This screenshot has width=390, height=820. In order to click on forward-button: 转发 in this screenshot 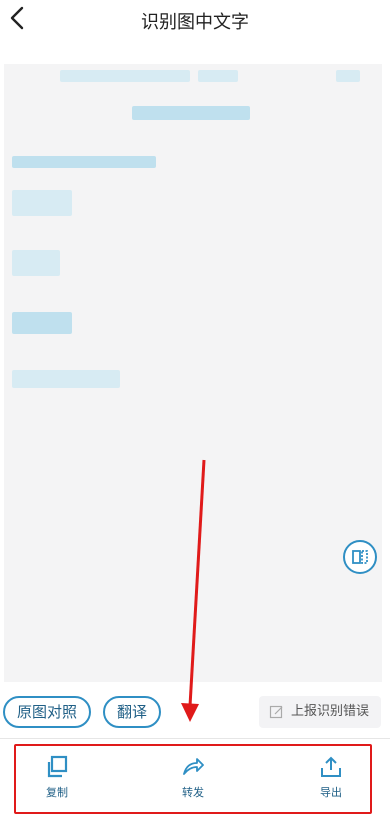, I will do `click(193, 780)`.